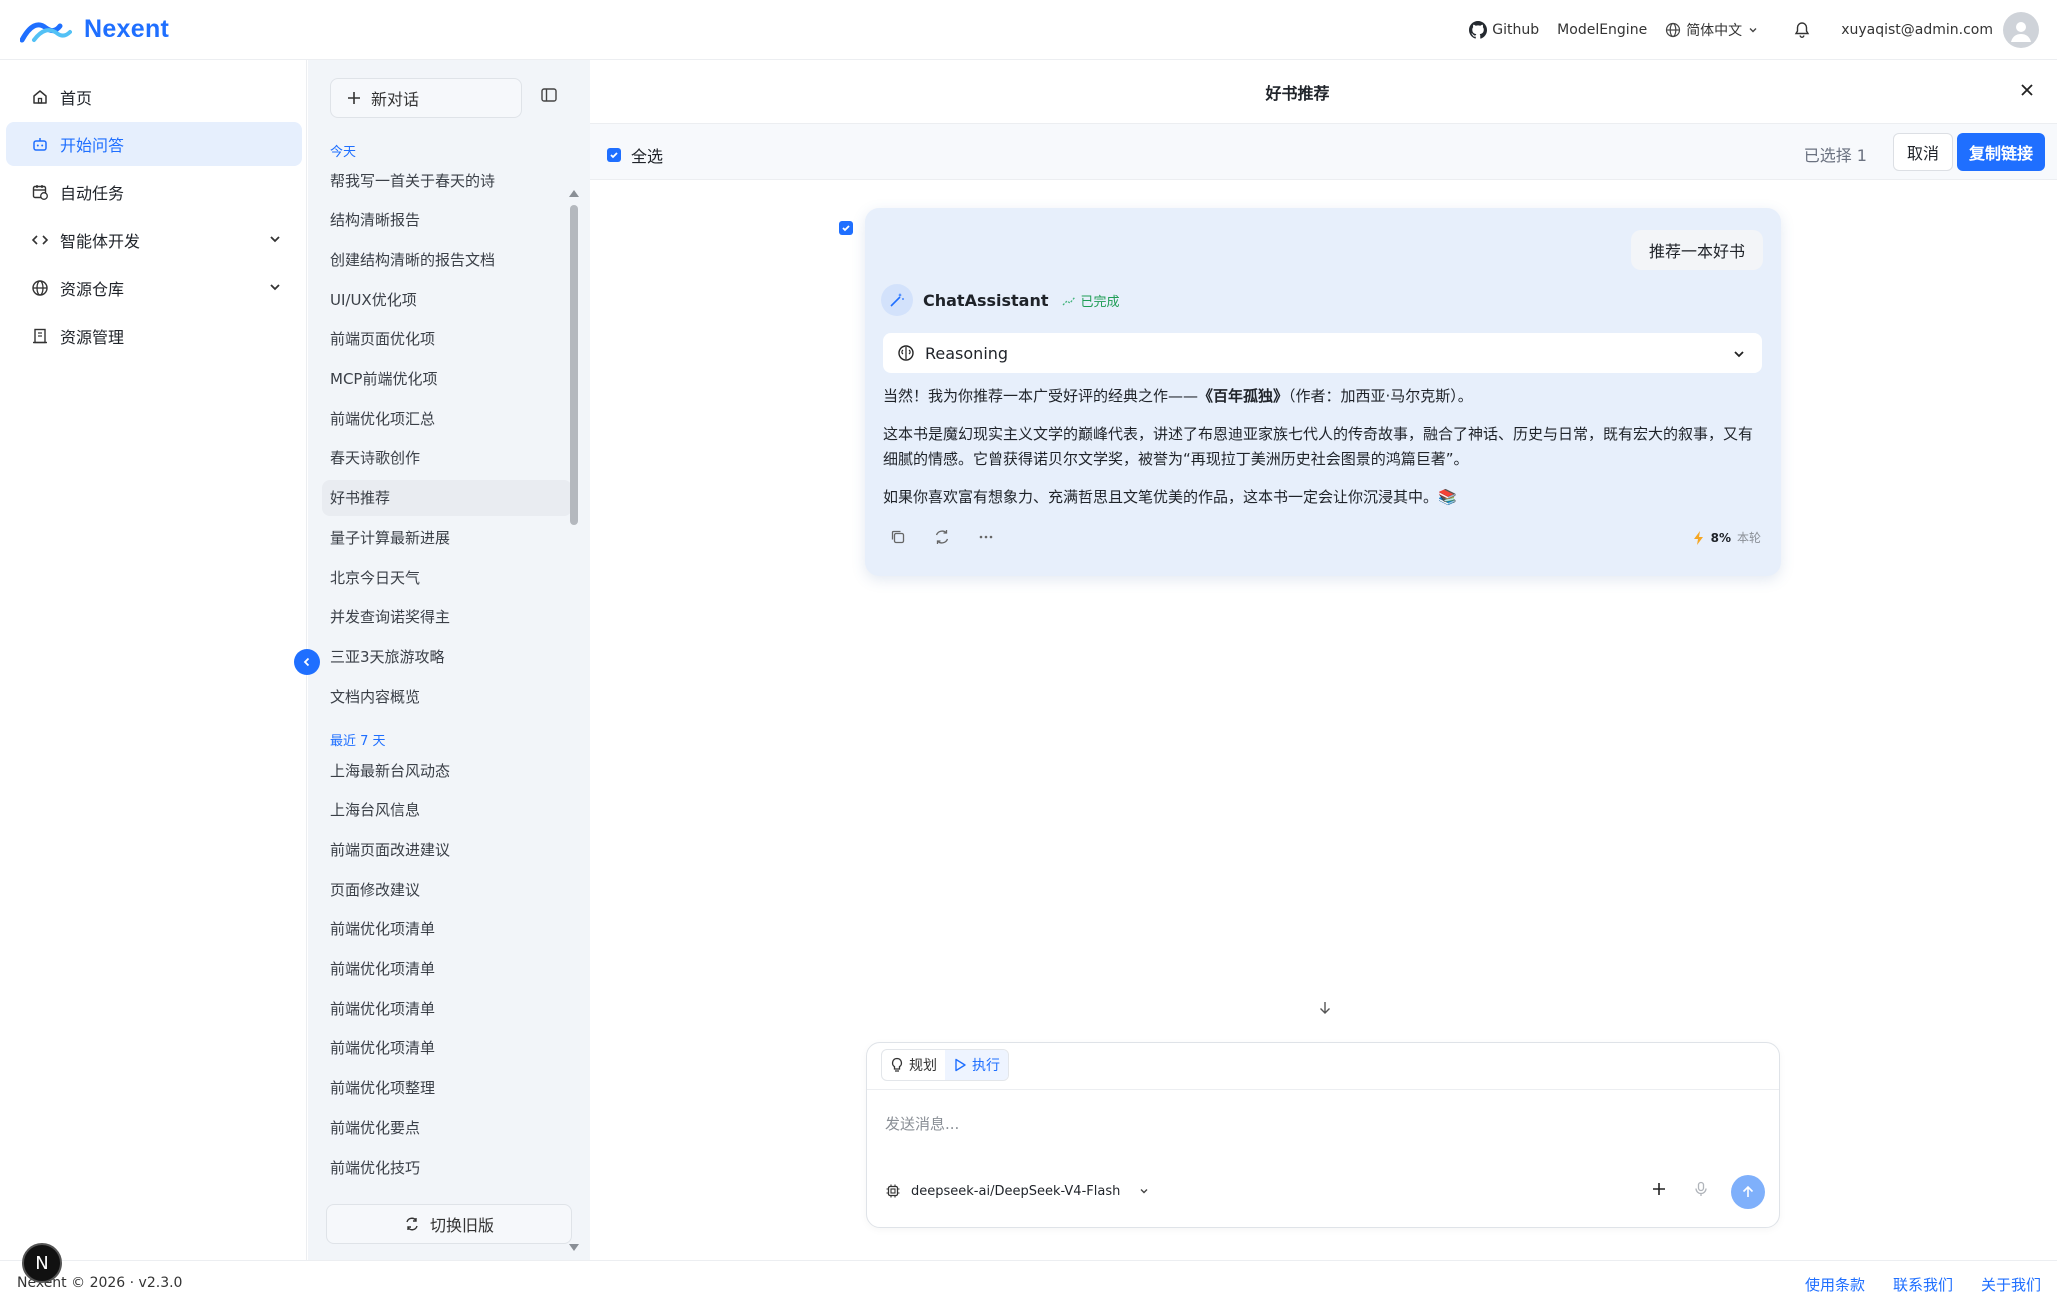  What do you see at coordinates (1017, 1191) in the screenshot?
I see `model-selector: deepseek-ai/DeepSeek-V4-Flash` at bounding box center [1017, 1191].